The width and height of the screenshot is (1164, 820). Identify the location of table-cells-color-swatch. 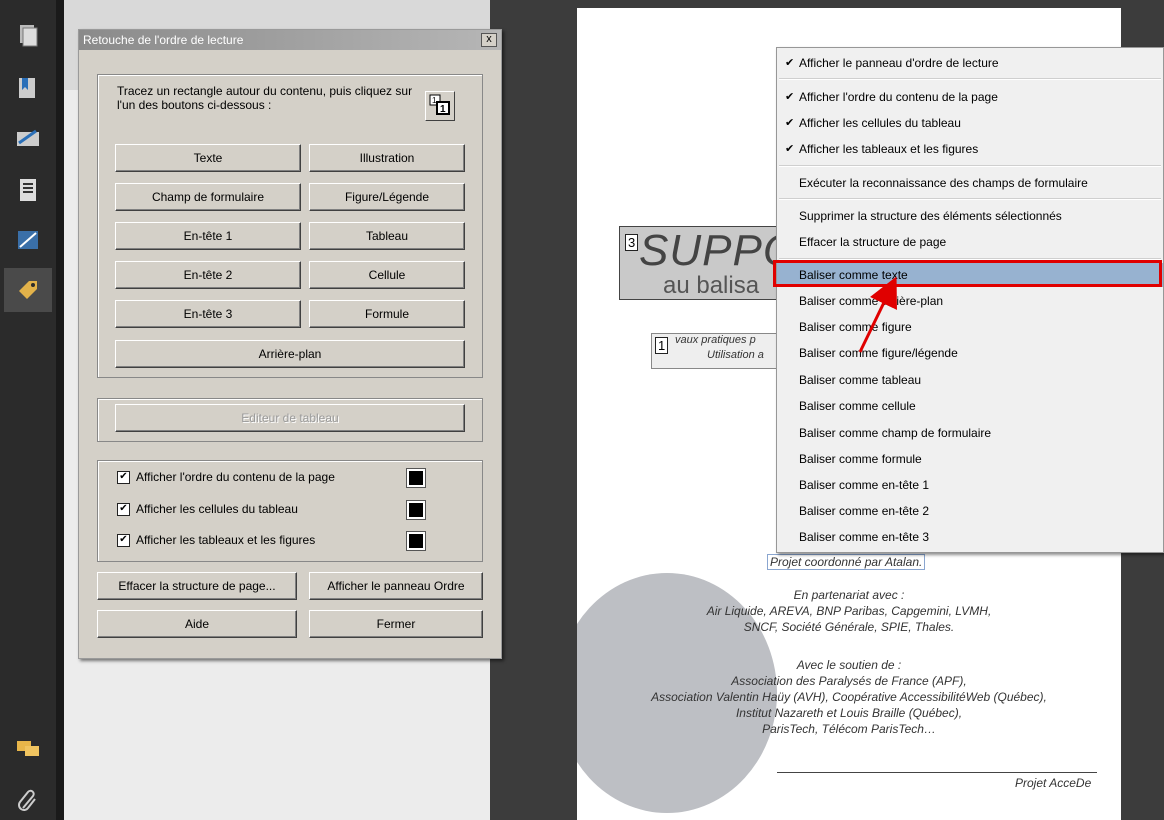
(416, 510).